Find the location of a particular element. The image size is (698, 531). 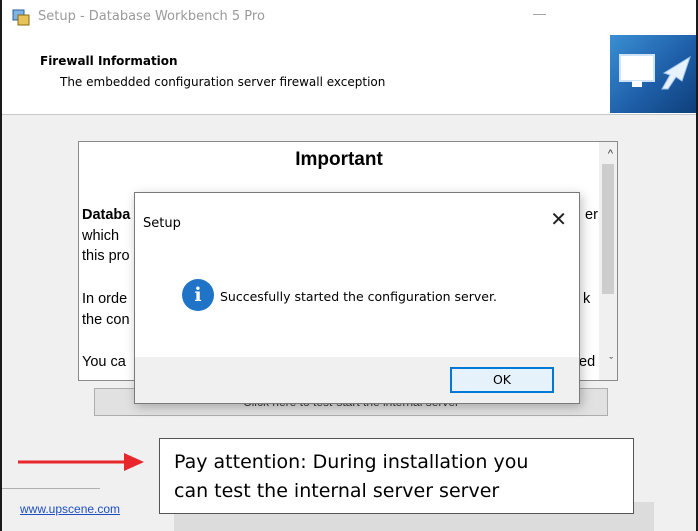

memo-fragment: ed is located at coordinates (587, 362).